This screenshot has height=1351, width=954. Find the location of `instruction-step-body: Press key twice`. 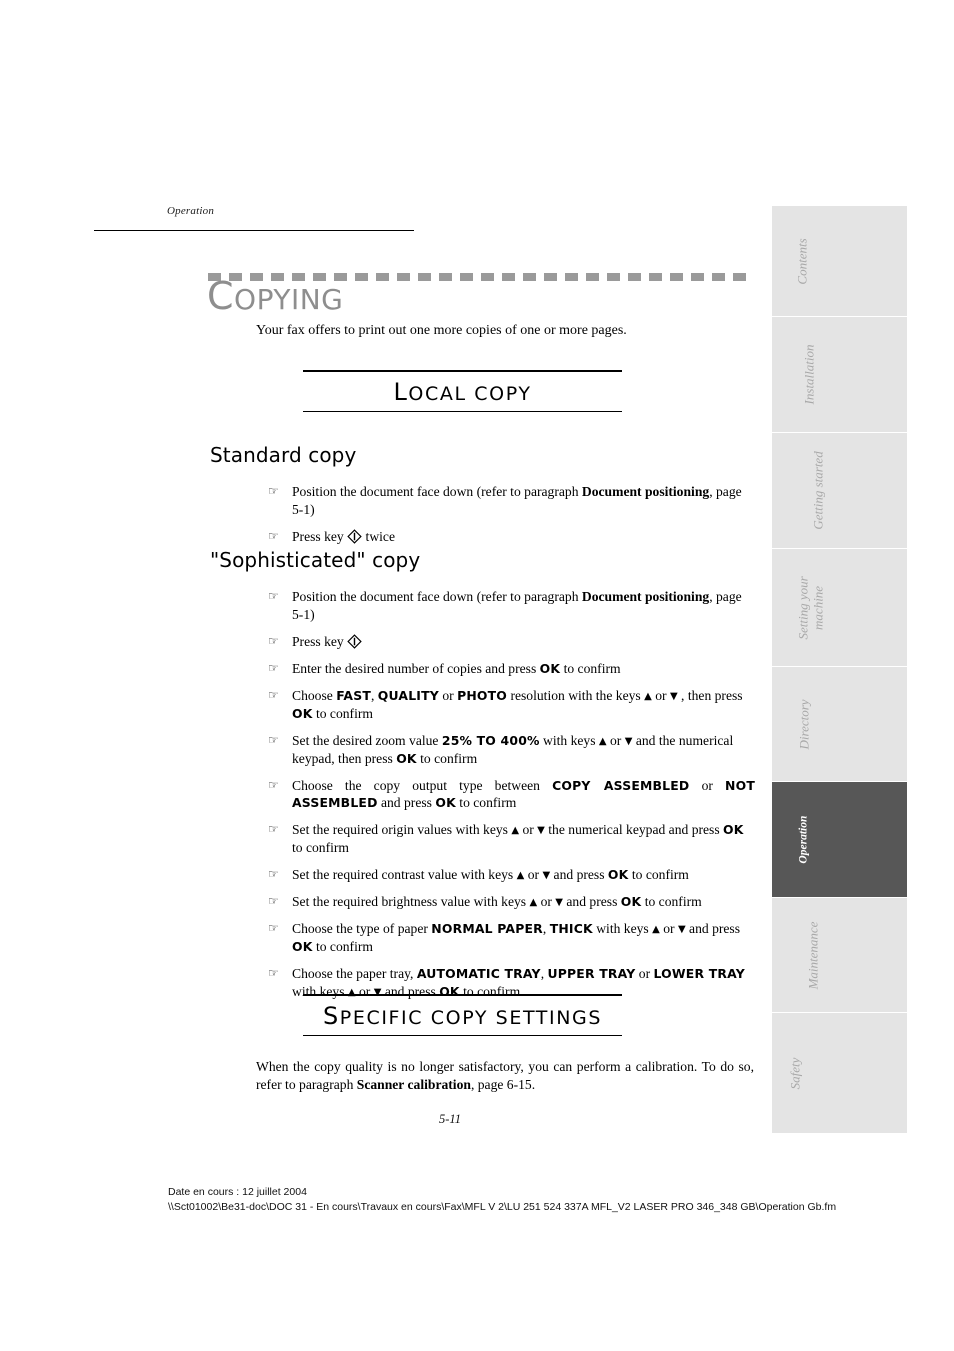

instruction-step-body: Press key twice is located at coordinates (343, 536).